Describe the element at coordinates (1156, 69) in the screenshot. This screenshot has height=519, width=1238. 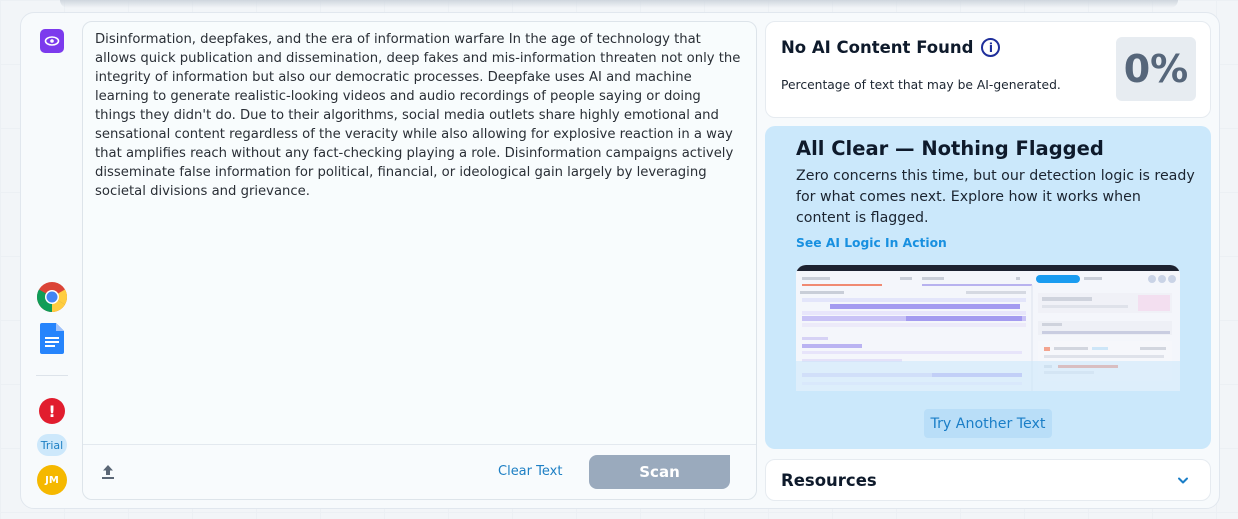
I see `ai-percentage: 0%` at that location.